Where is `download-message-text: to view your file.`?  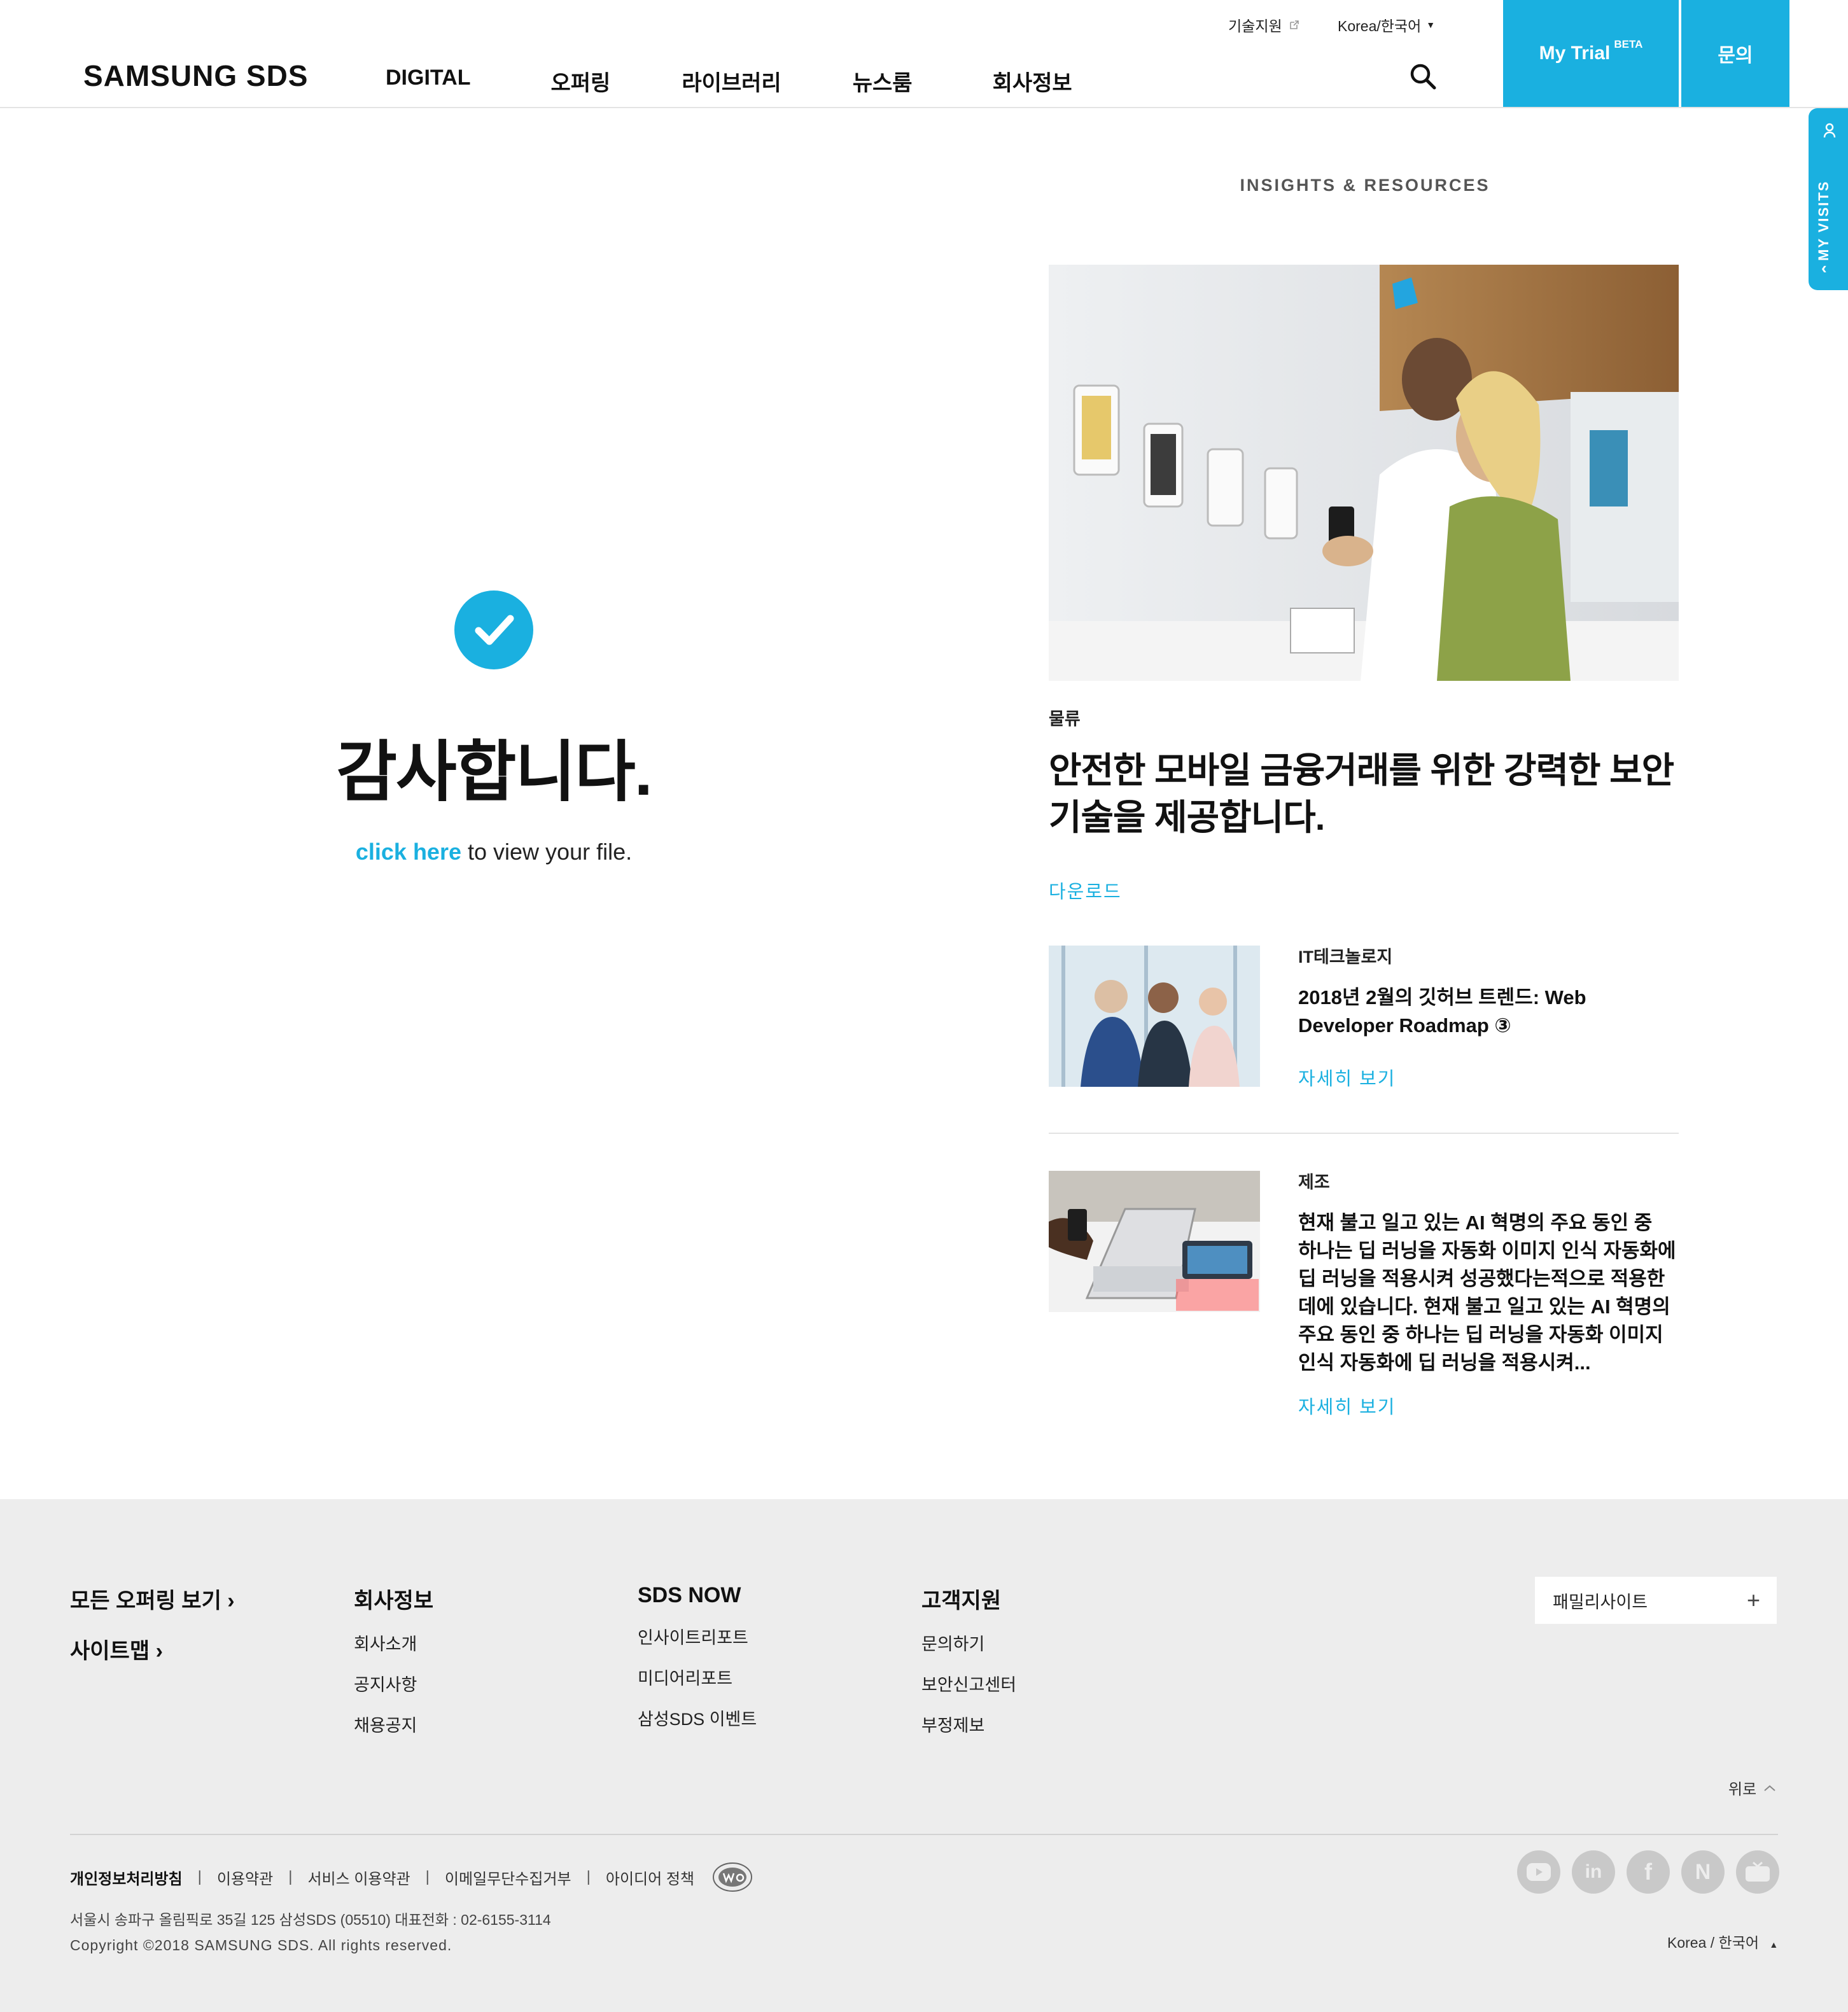 download-message-text: to view your file. is located at coordinates (547, 852).